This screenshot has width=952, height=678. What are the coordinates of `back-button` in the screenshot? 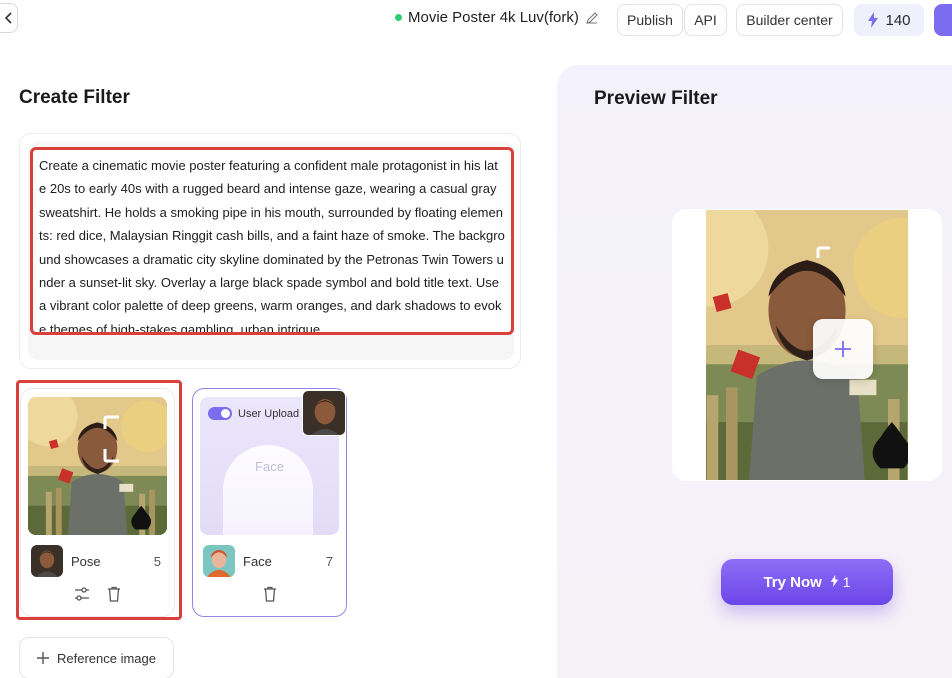 It's located at (9, 18).